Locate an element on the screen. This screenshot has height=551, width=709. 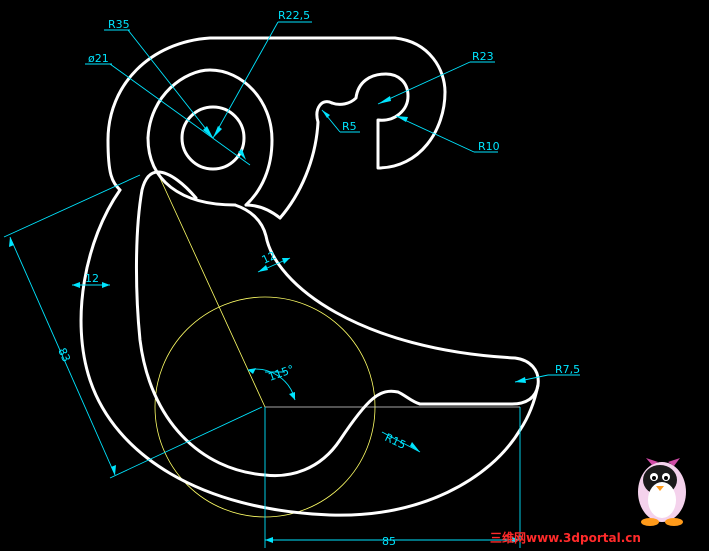
dim-r10: R10 is located at coordinates (489, 146).